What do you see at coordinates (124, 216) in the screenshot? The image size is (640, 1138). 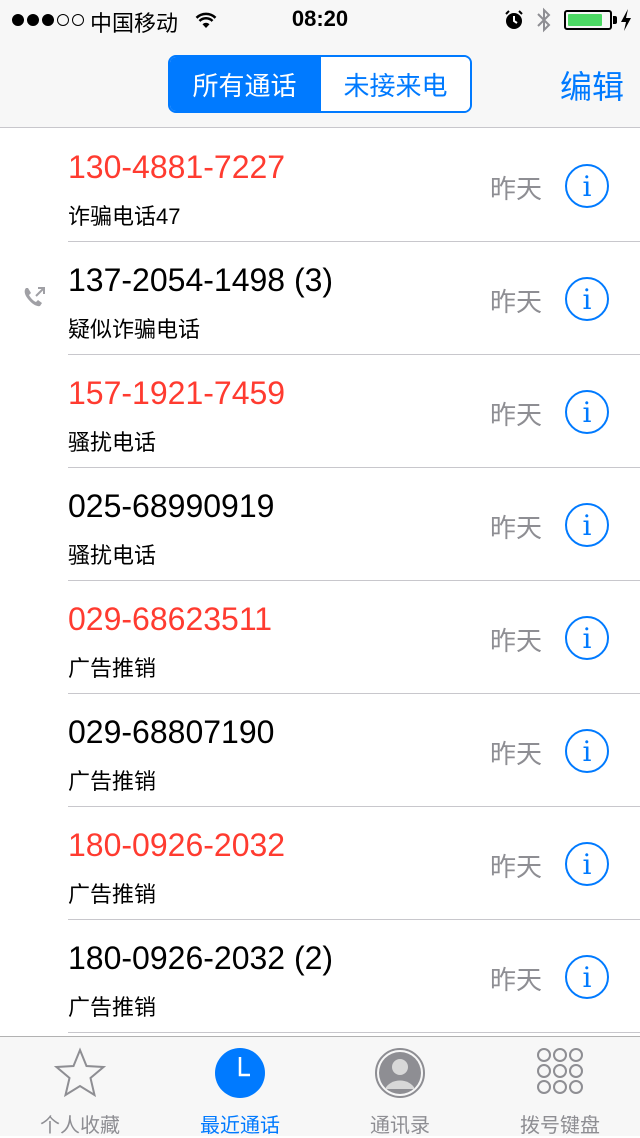 I see `call-label: 诈骗电话47` at bounding box center [124, 216].